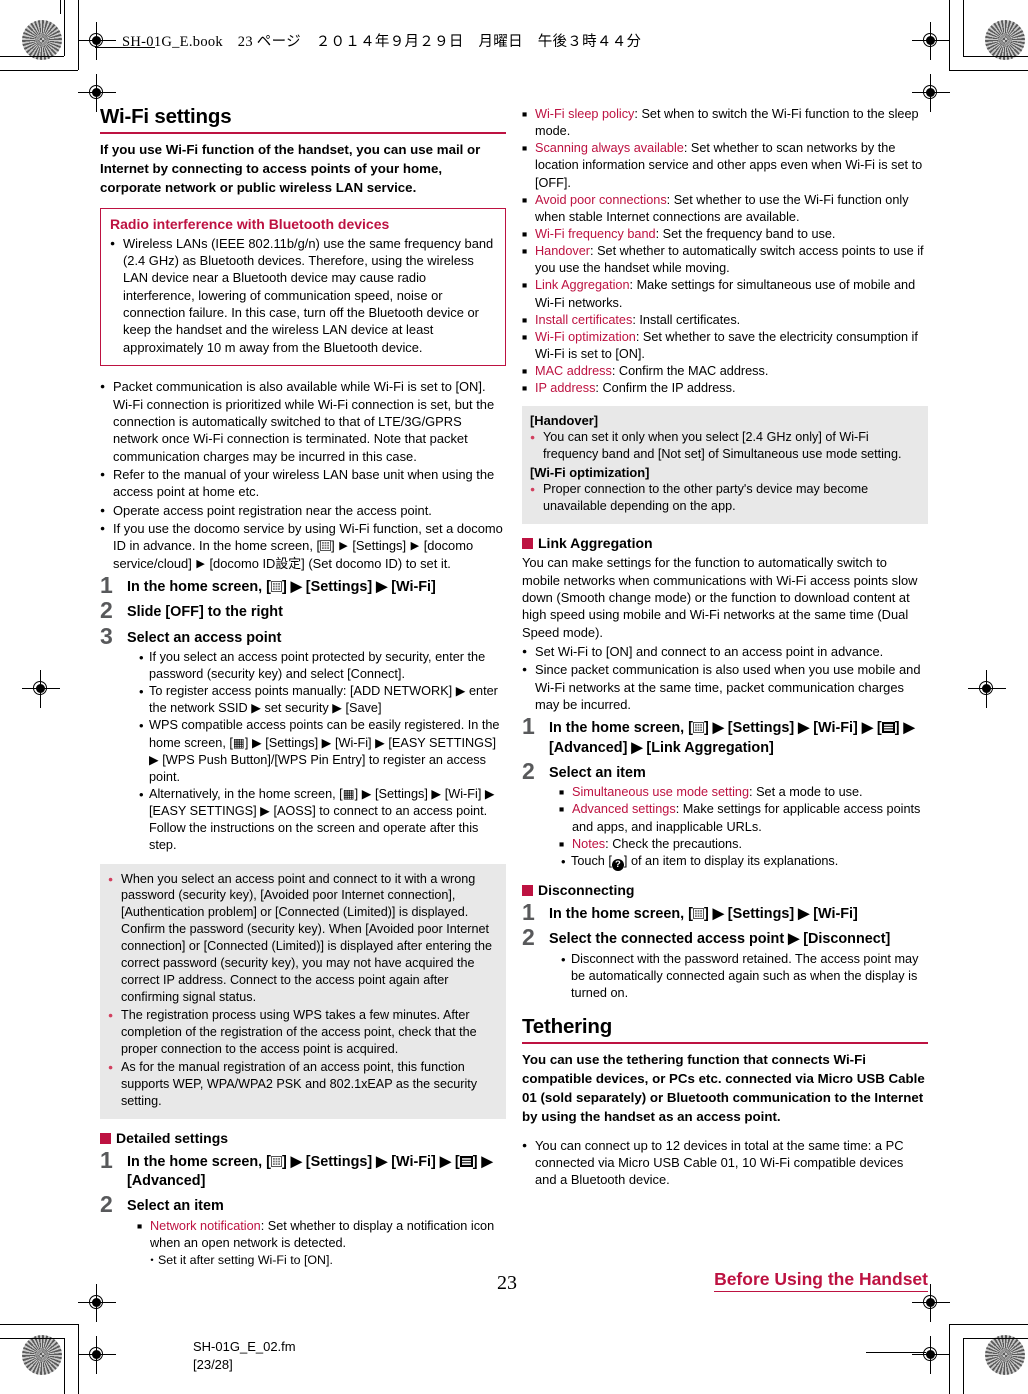  Describe the element at coordinates (963, 28) in the screenshot. I see `crop-line-tr-box-v` at that location.